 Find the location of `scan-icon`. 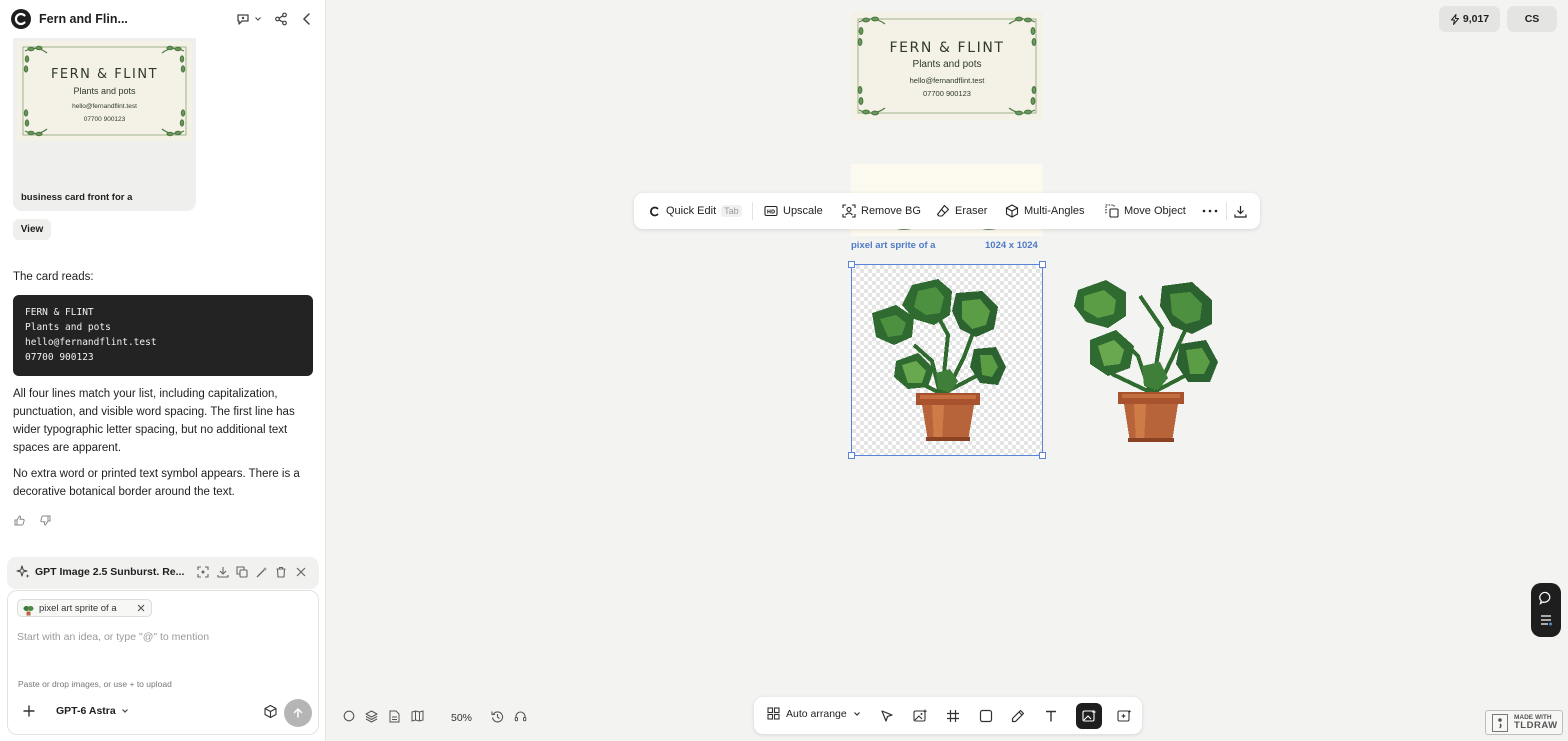

scan-icon is located at coordinates (203, 572).